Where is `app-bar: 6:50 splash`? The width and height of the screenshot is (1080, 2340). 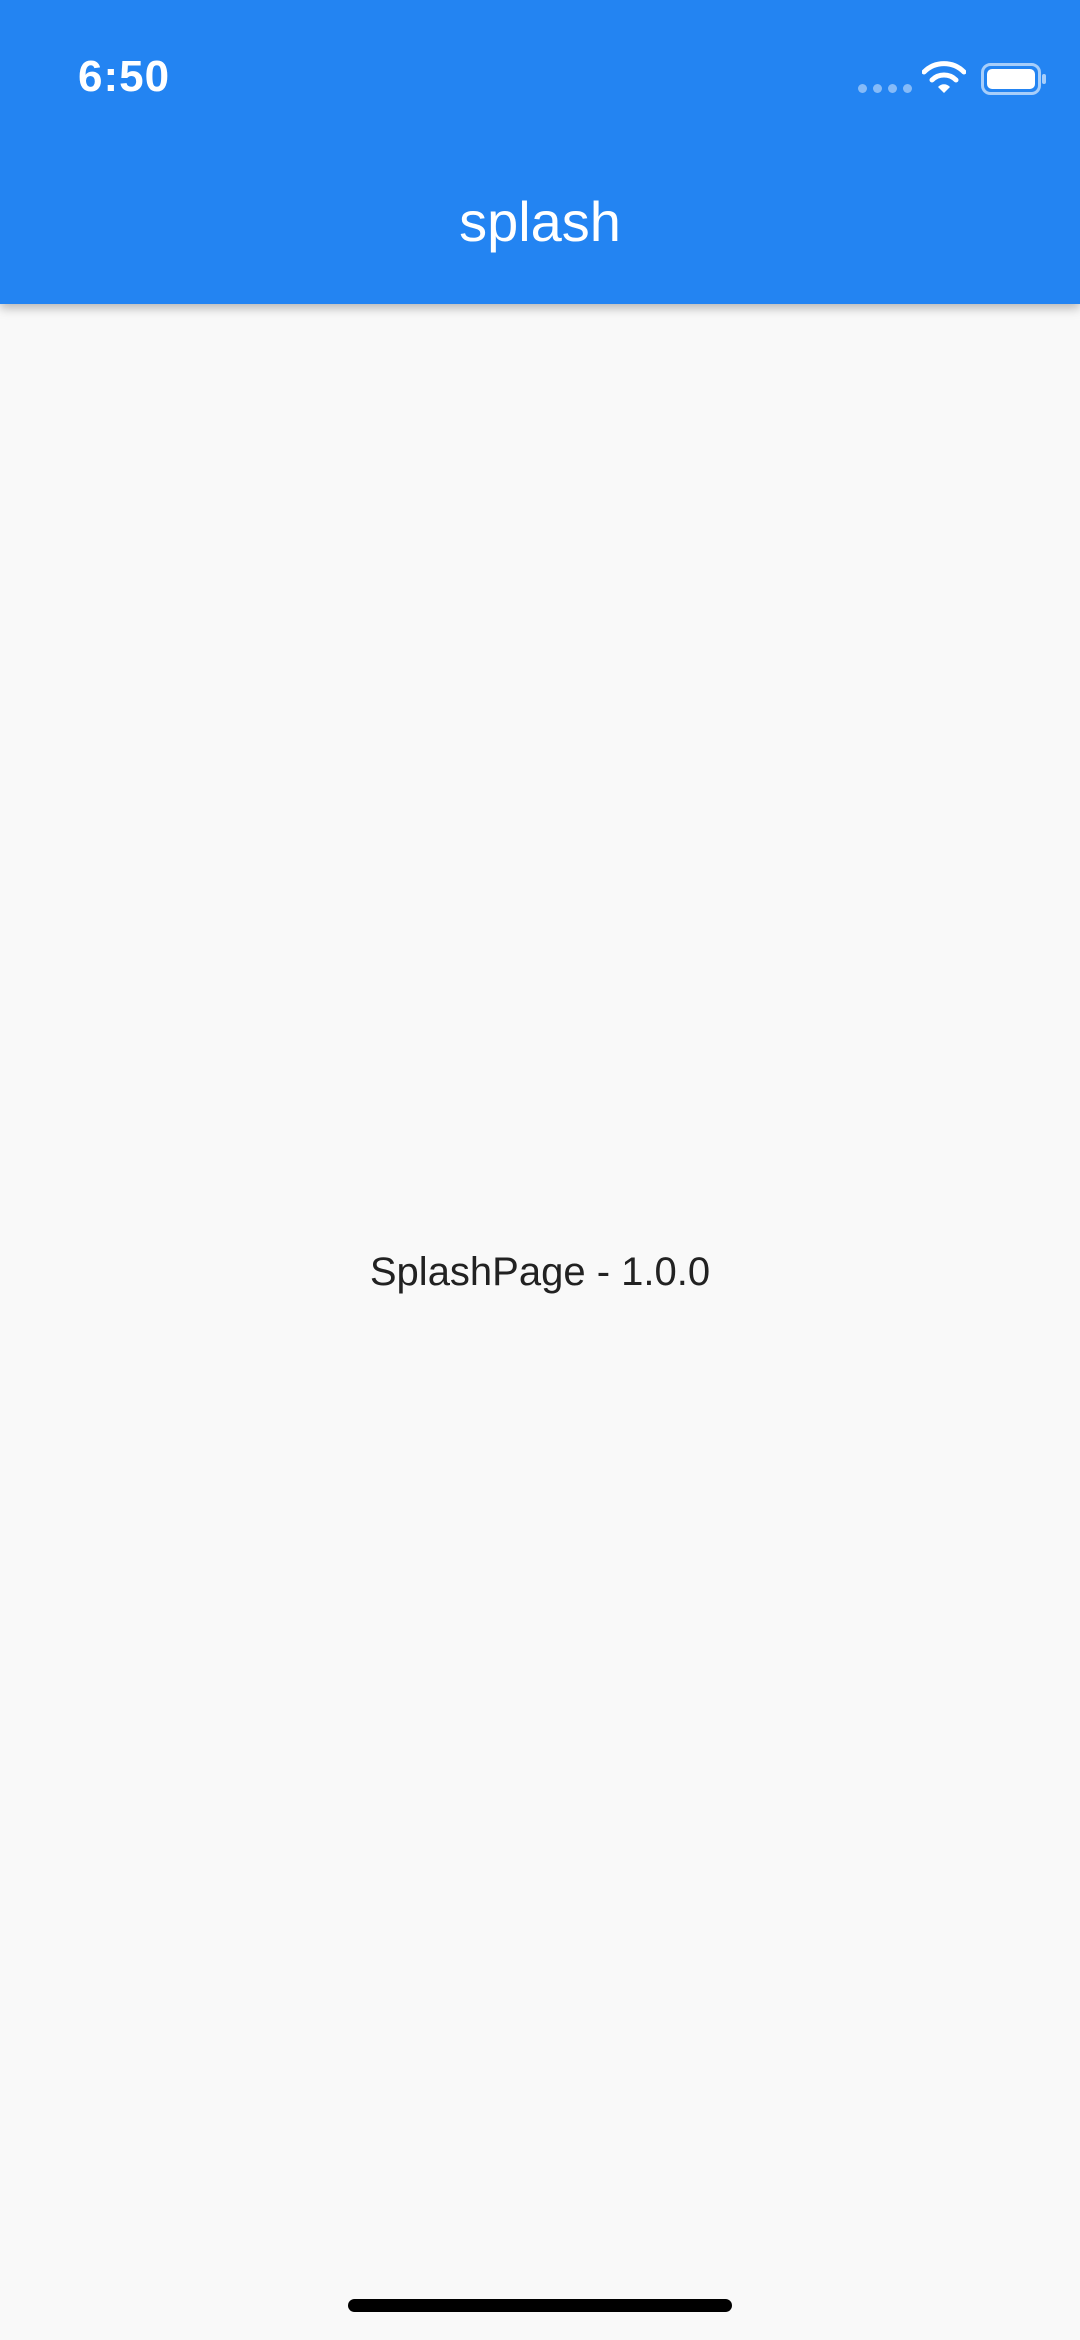 app-bar: 6:50 splash is located at coordinates (540, 152).